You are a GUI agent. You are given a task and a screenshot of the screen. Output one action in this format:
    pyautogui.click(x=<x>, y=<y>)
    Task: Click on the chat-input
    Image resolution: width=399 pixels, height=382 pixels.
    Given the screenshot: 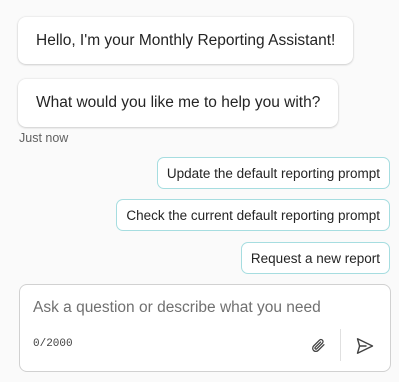 What is the action you would take?
    pyautogui.click(x=203, y=311)
    